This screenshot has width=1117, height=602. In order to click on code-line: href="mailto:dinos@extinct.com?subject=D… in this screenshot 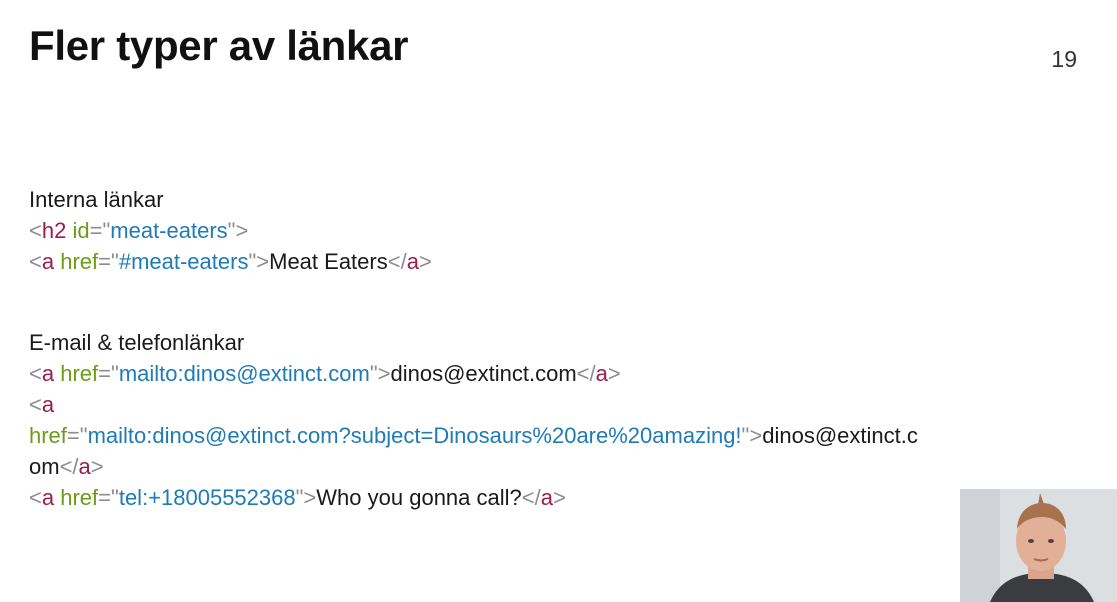, I will do `click(559, 435)`.